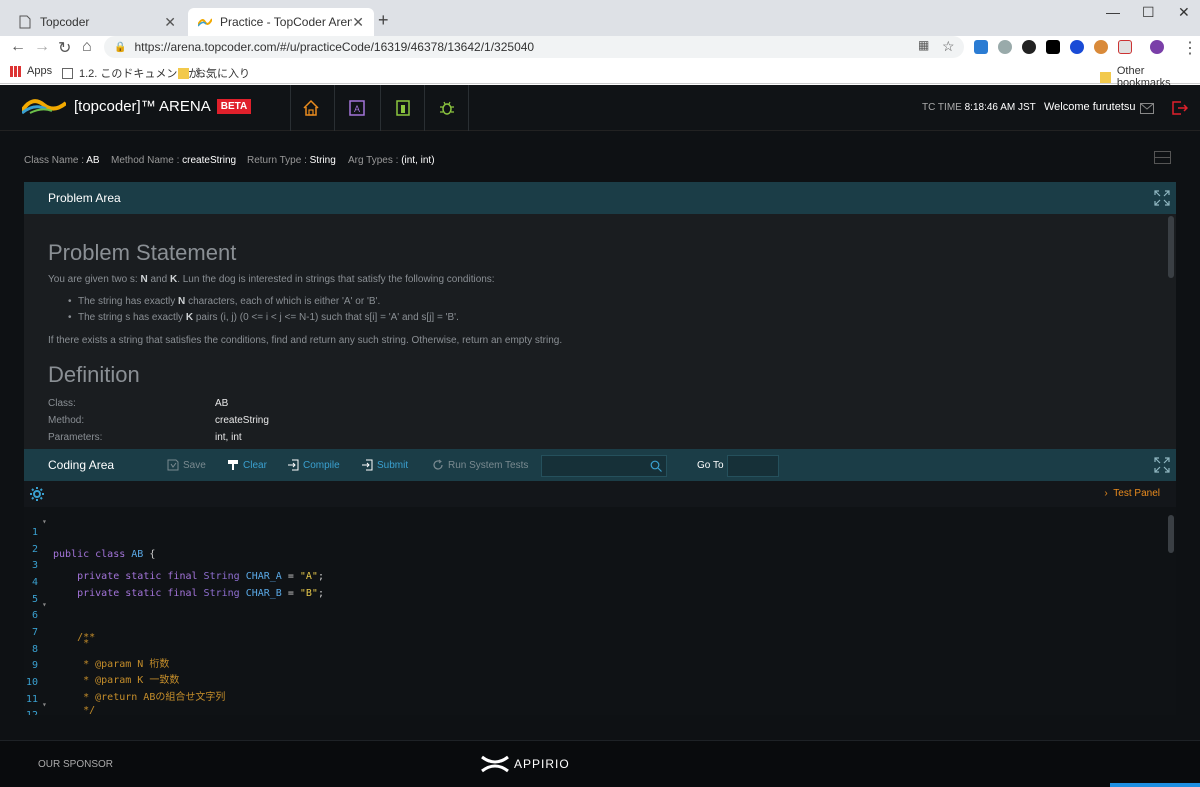 Image resolution: width=1200 pixels, height=787 pixels. What do you see at coordinates (94, 374) in the screenshot?
I see `definition-title: Definition` at bounding box center [94, 374].